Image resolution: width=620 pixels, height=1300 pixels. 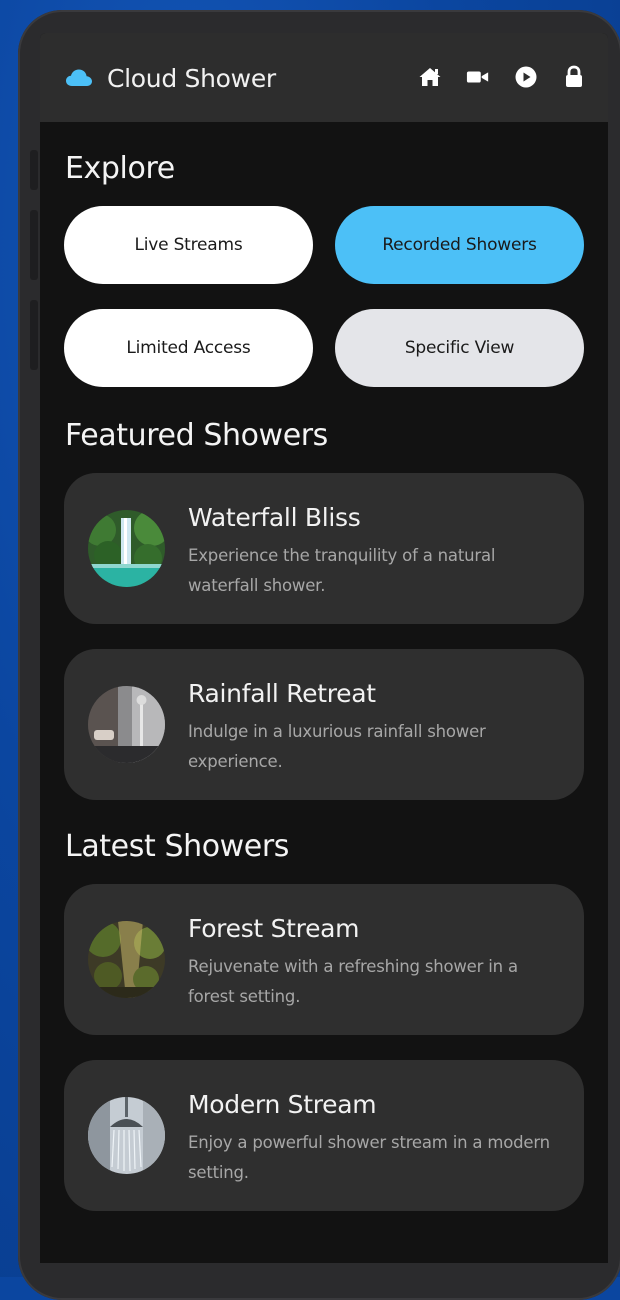 I want to click on app-bar: Cloud Shower, so click(x=324, y=77).